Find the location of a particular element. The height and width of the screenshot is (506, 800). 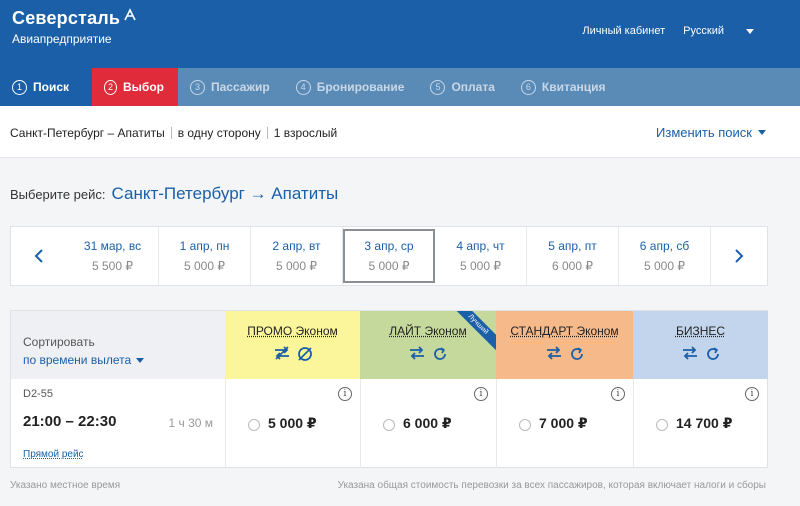

language-selector: Русский is located at coordinates (718, 31).